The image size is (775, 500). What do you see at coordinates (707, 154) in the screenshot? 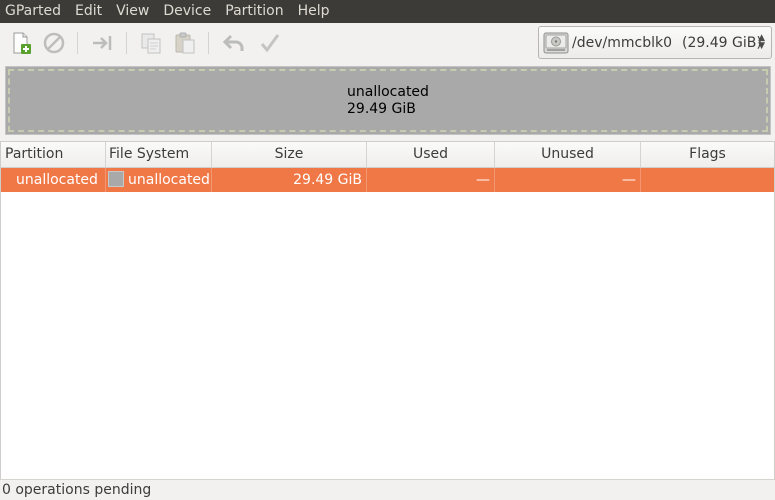
I see `column-header-flags: Flags` at bounding box center [707, 154].